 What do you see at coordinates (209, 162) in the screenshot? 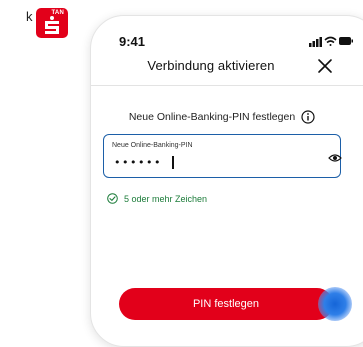
I see `pin-input` at bounding box center [209, 162].